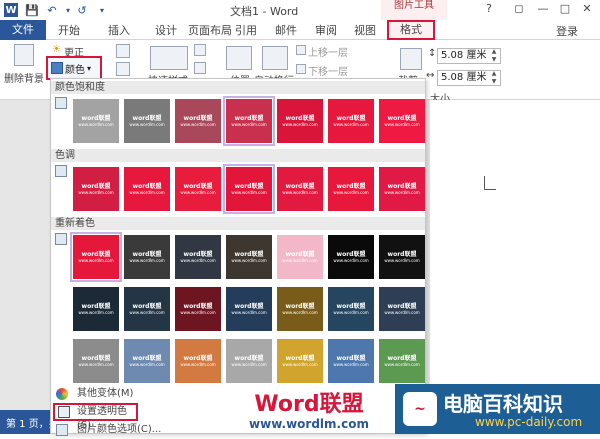 The width and height of the screenshot is (600, 439). Describe the element at coordinates (123, 69) in the screenshot. I see `change-picture-icon` at that location.